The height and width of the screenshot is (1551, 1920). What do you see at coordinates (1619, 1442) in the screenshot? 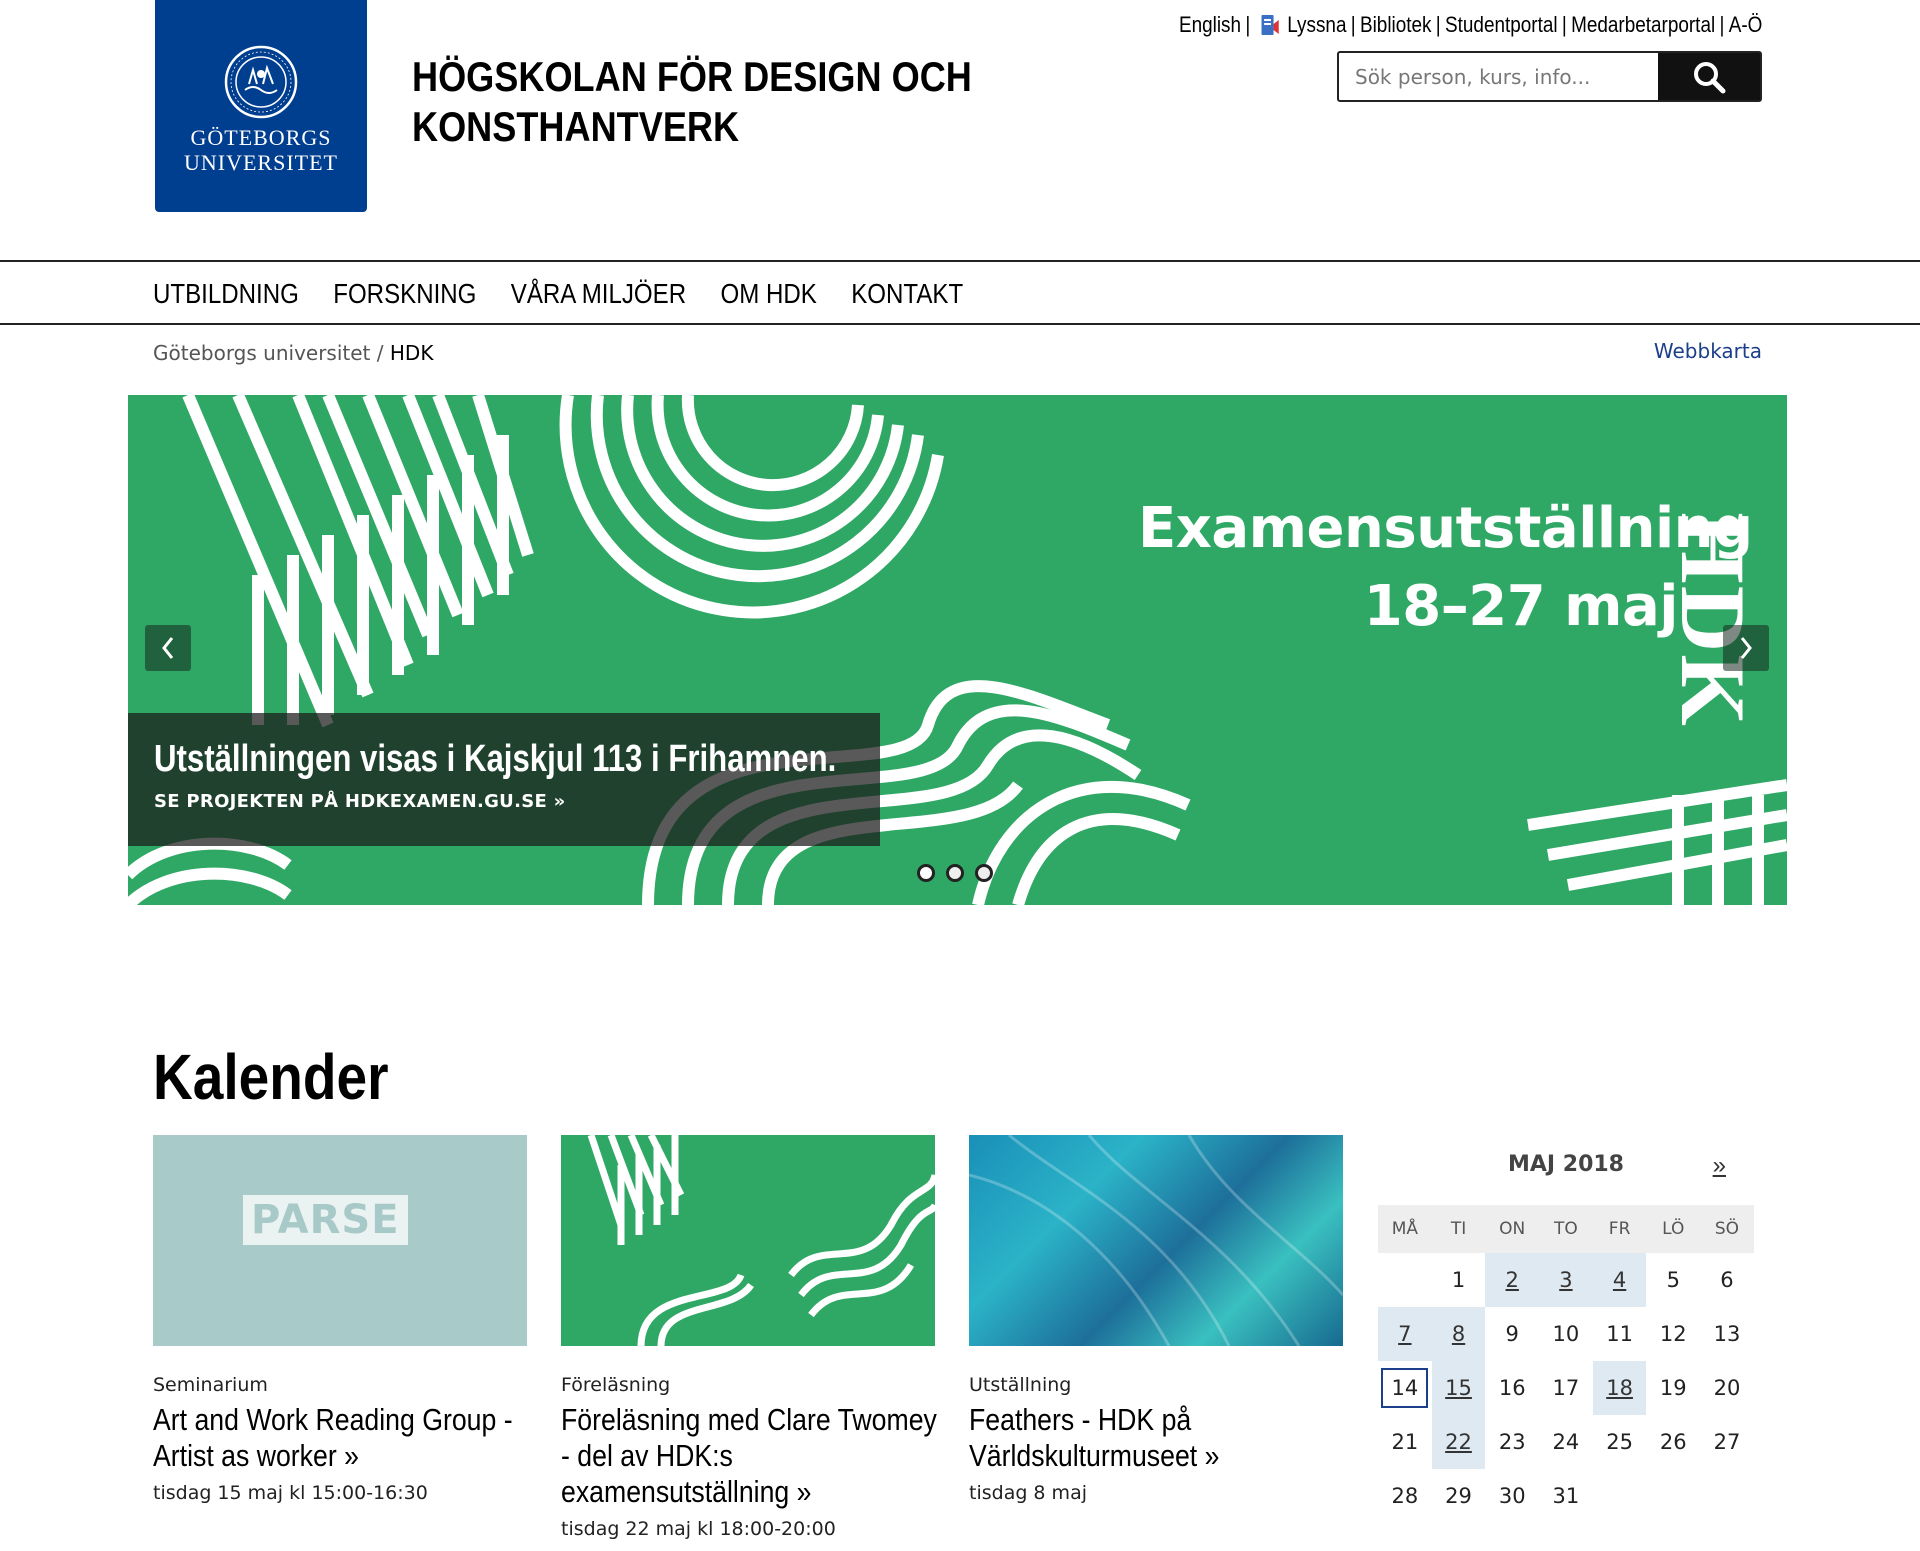
I see `calendar-day: 25` at bounding box center [1619, 1442].